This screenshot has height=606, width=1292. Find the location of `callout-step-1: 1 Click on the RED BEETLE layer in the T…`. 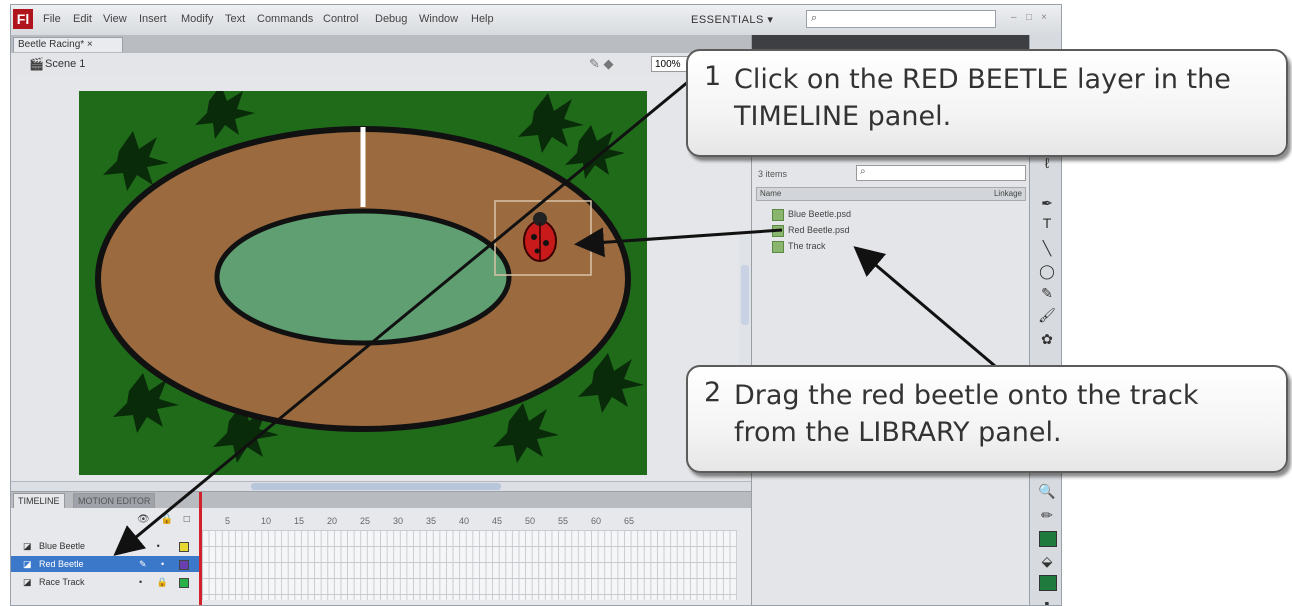

callout-step-1: 1 Click on the RED BEETLE layer in the T… is located at coordinates (987, 103).